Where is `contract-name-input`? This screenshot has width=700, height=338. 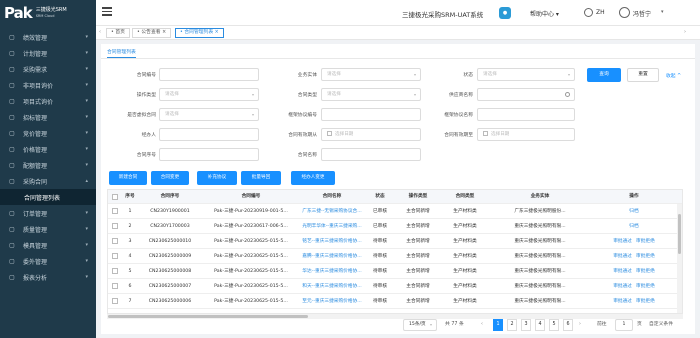
contract-name-input is located at coordinates (371, 154).